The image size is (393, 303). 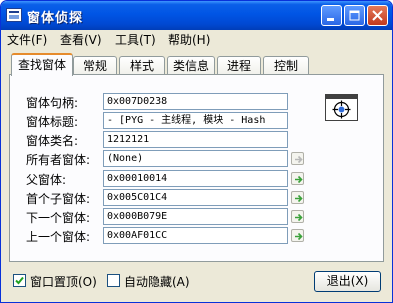 I want to click on tab-control: 控制, so click(x=286, y=65).